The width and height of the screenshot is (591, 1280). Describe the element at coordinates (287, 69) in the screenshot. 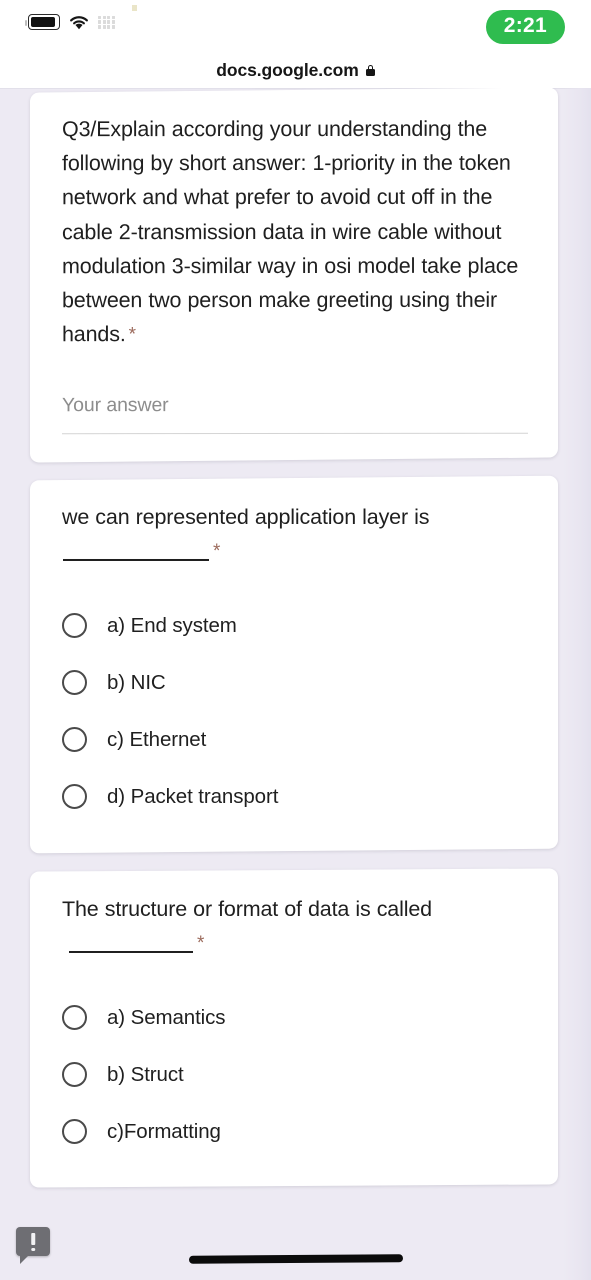

I see `url-text: docs.google.com` at that location.